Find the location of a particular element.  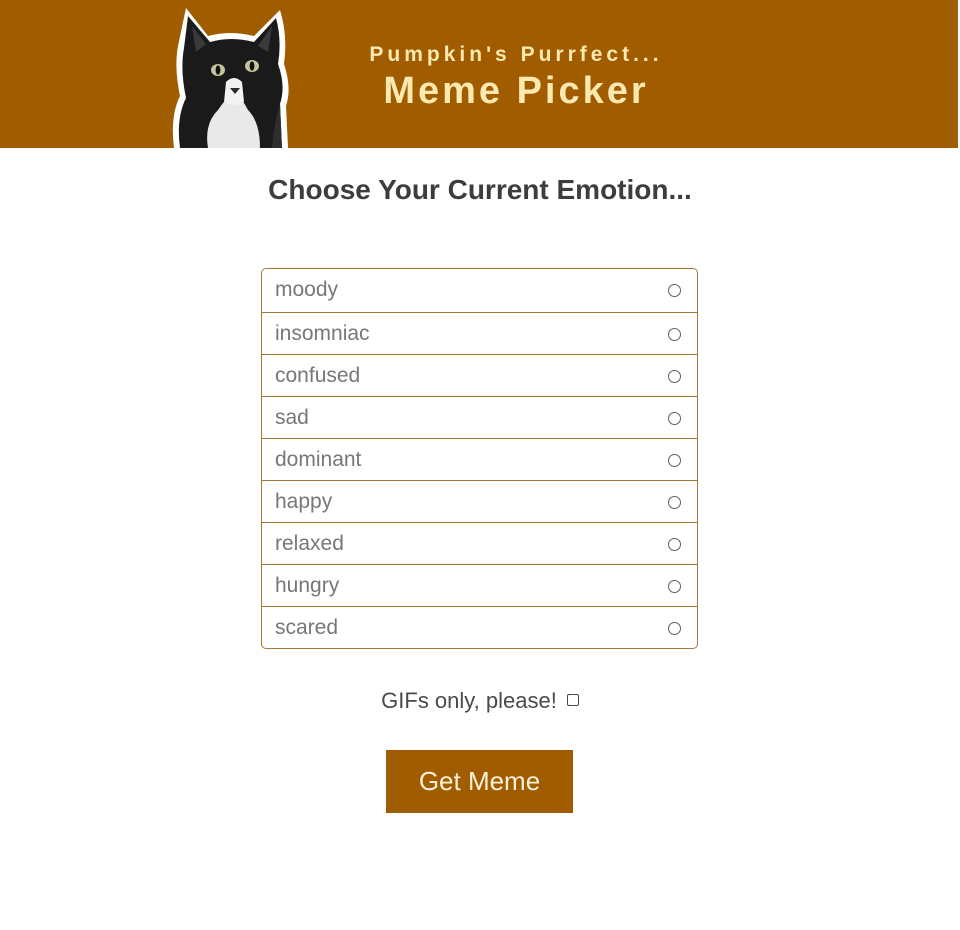

gifs-only-label: GIFs only, please! is located at coordinates (469, 700).